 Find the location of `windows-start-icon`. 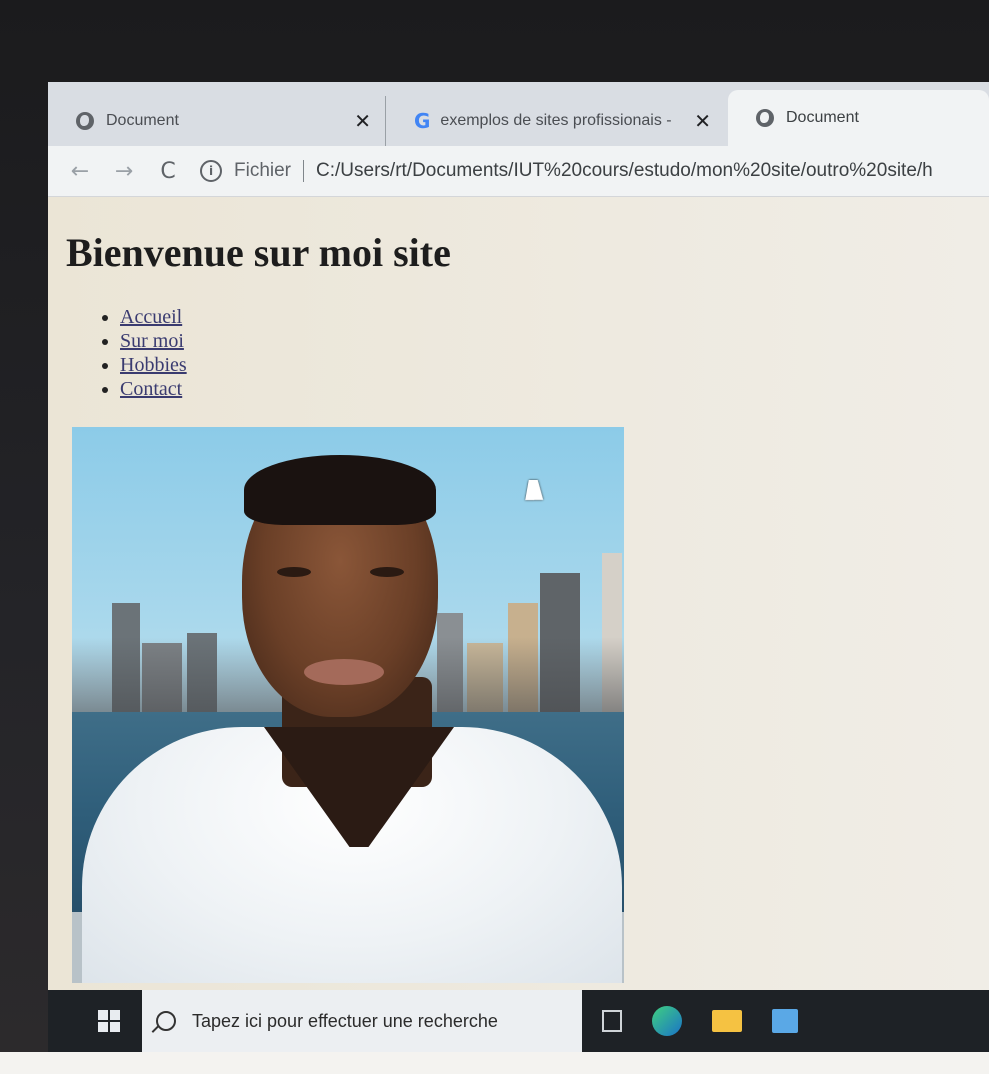

windows-start-icon is located at coordinates (109, 1021).